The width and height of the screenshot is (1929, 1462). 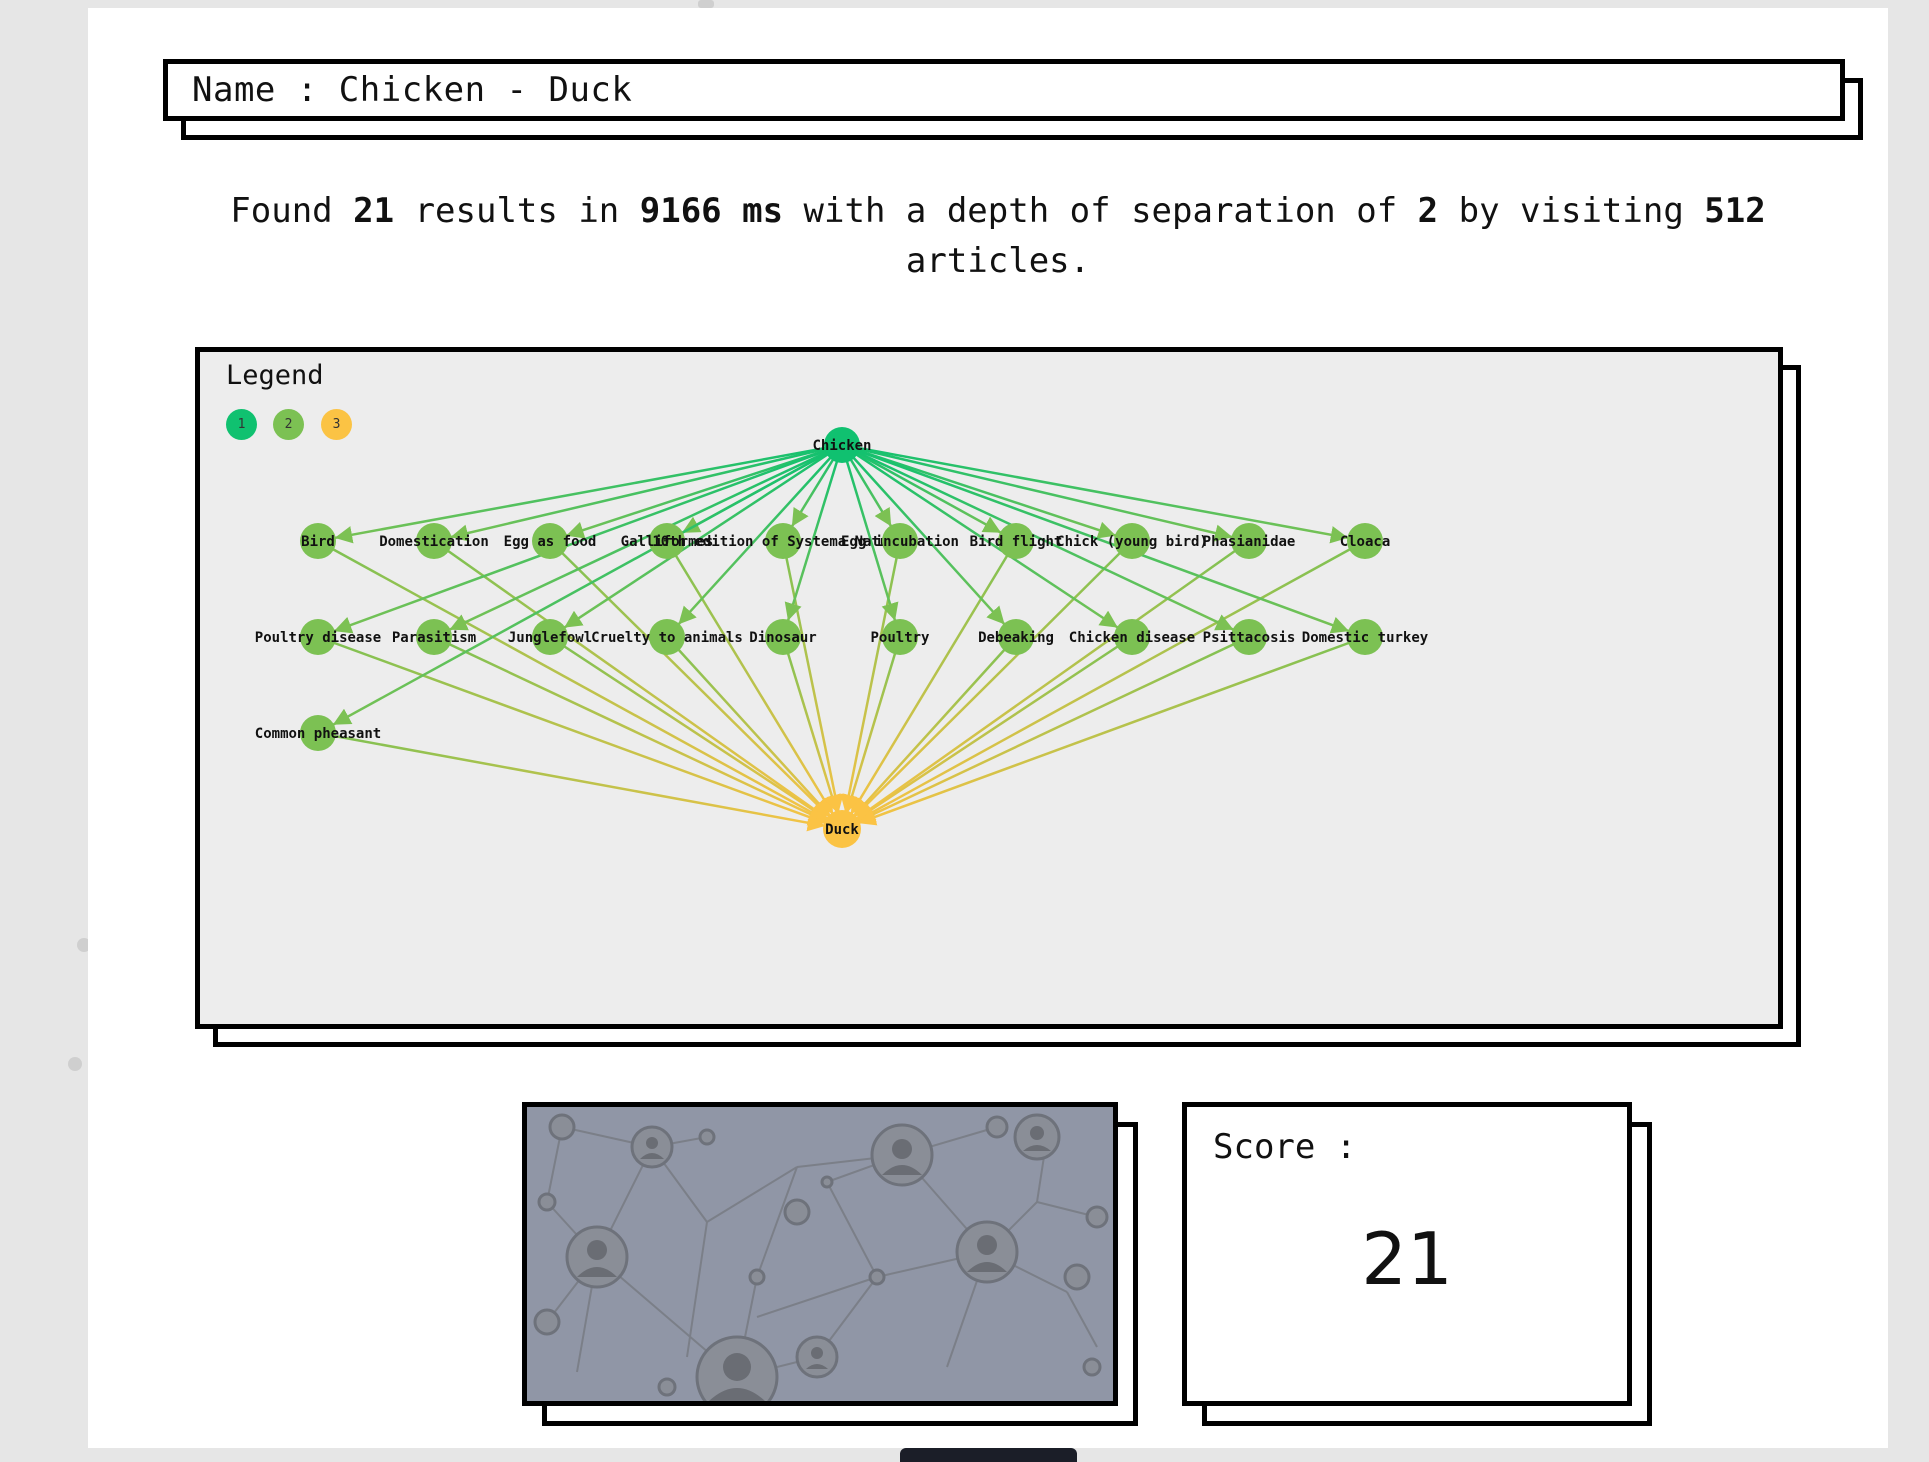 I want to click on network-people-image, so click(x=820, y=1254).